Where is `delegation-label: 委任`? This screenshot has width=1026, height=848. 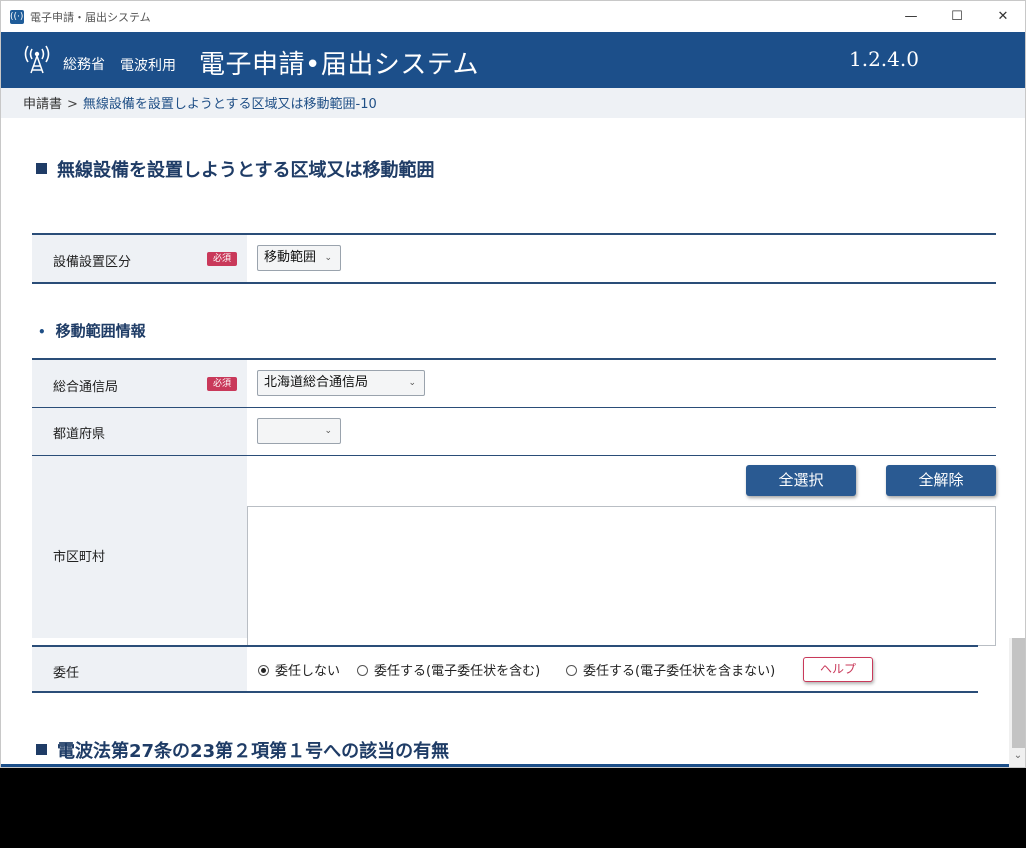
delegation-label: 委任 is located at coordinates (66, 673).